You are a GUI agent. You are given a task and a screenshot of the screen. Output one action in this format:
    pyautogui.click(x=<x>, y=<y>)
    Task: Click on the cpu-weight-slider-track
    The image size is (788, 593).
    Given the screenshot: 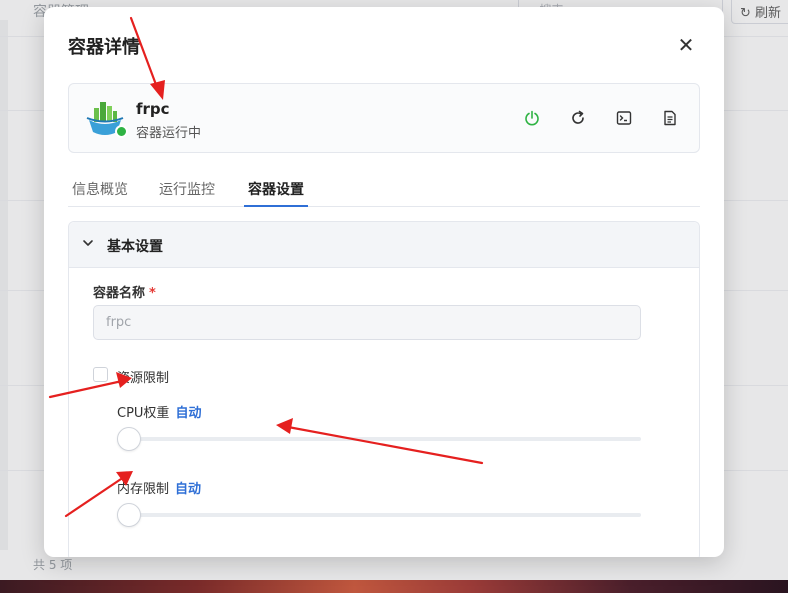 What is the action you would take?
    pyautogui.click(x=379, y=439)
    